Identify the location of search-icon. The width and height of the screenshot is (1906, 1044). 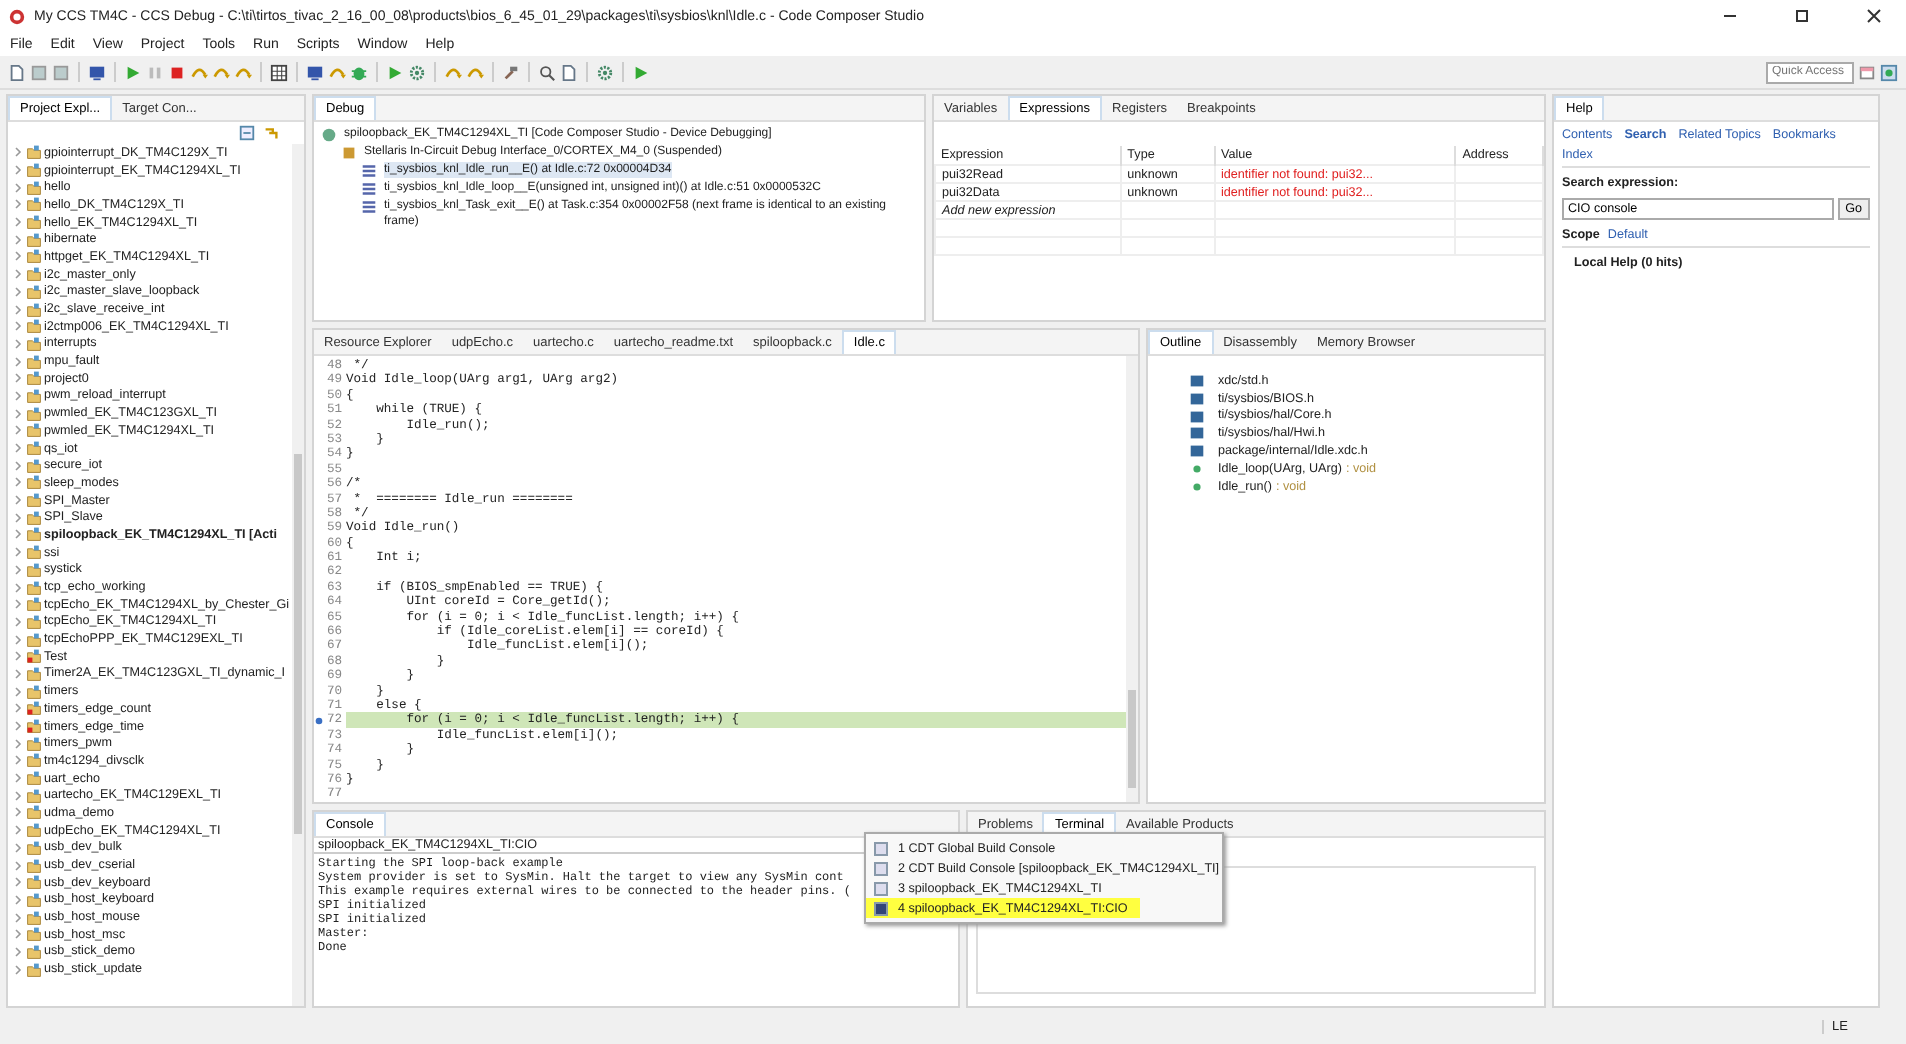
(547, 72).